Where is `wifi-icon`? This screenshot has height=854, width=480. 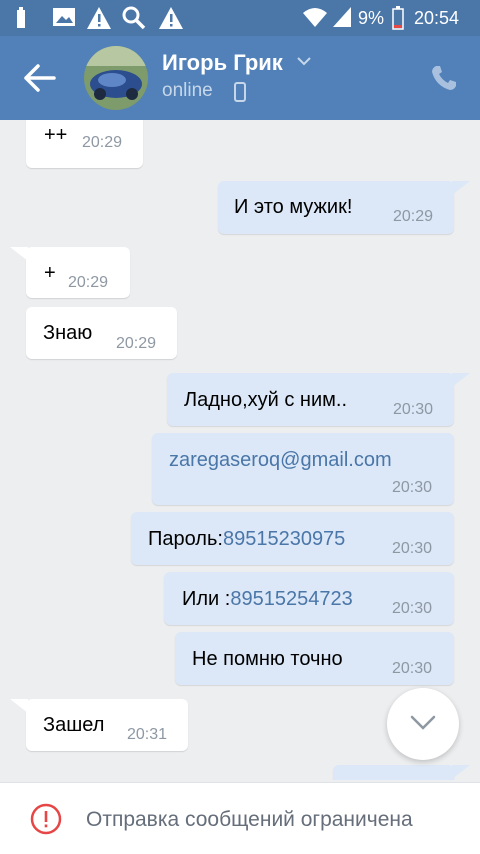 wifi-icon is located at coordinates (315, 17).